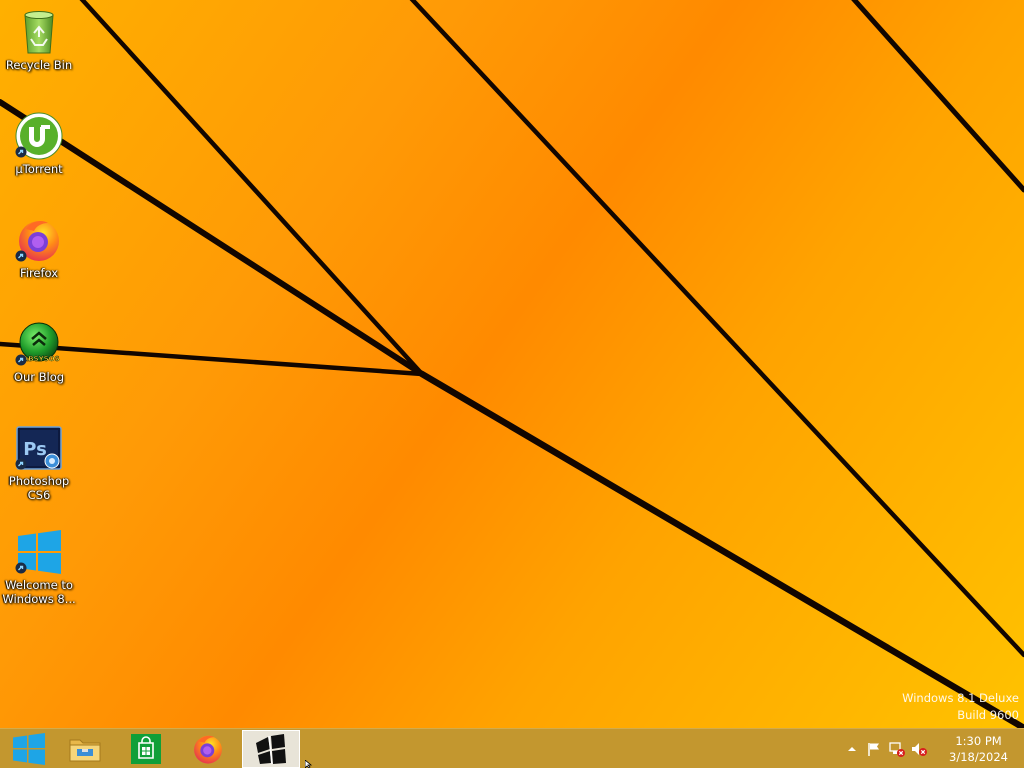 The width and height of the screenshot is (1024, 769). What do you see at coordinates (39, 273) in the screenshot?
I see `desktop-icon-label: Firefox` at bounding box center [39, 273].